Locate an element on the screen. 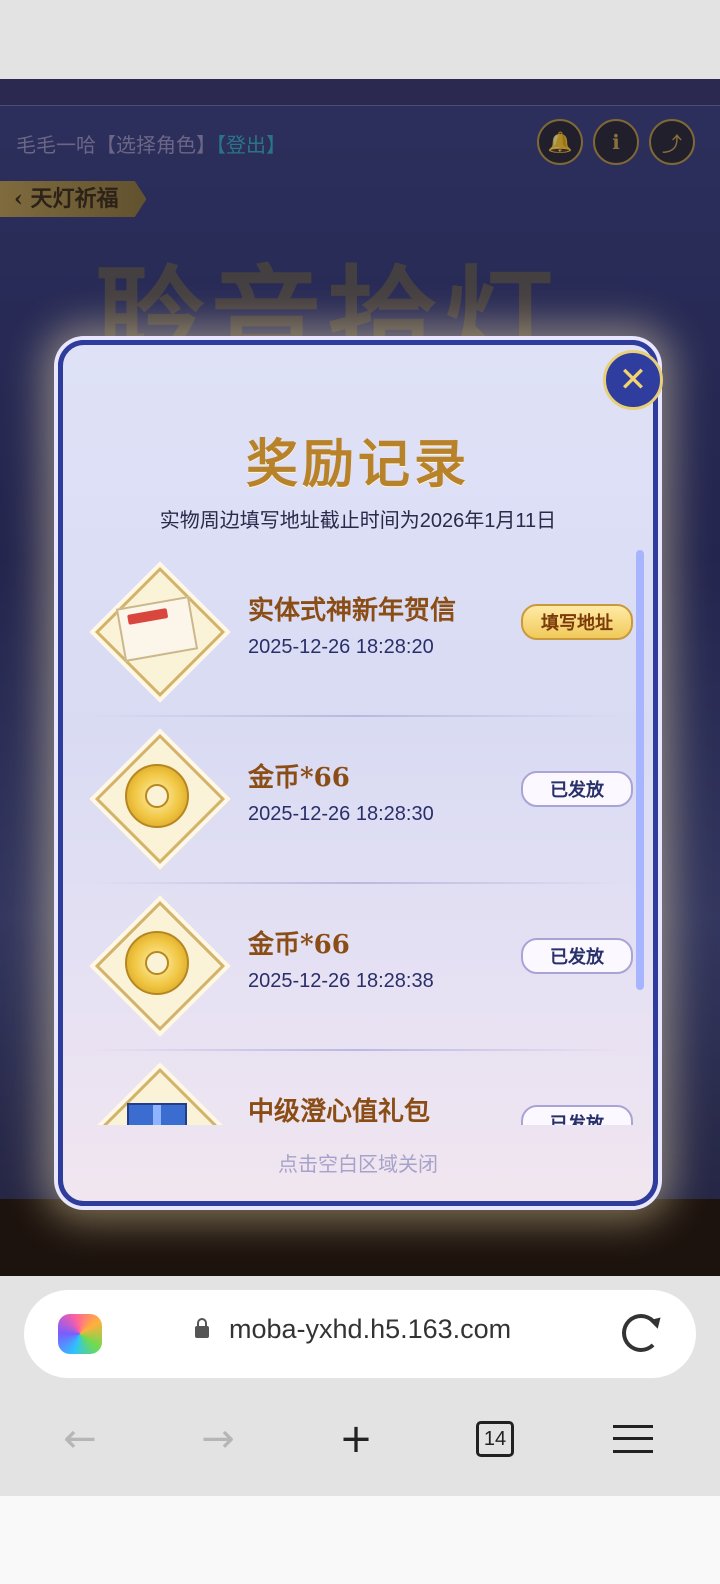 This screenshot has width=720, height=1584. new-tab-icon: + is located at coordinates (356, 1439).